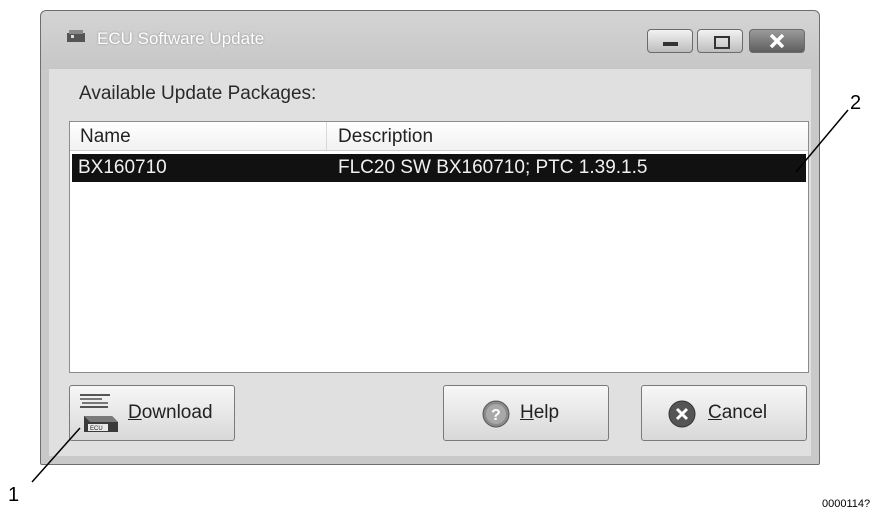 The image size is (870, 510). I want to click on callout-2: 2, so click(856, 103).